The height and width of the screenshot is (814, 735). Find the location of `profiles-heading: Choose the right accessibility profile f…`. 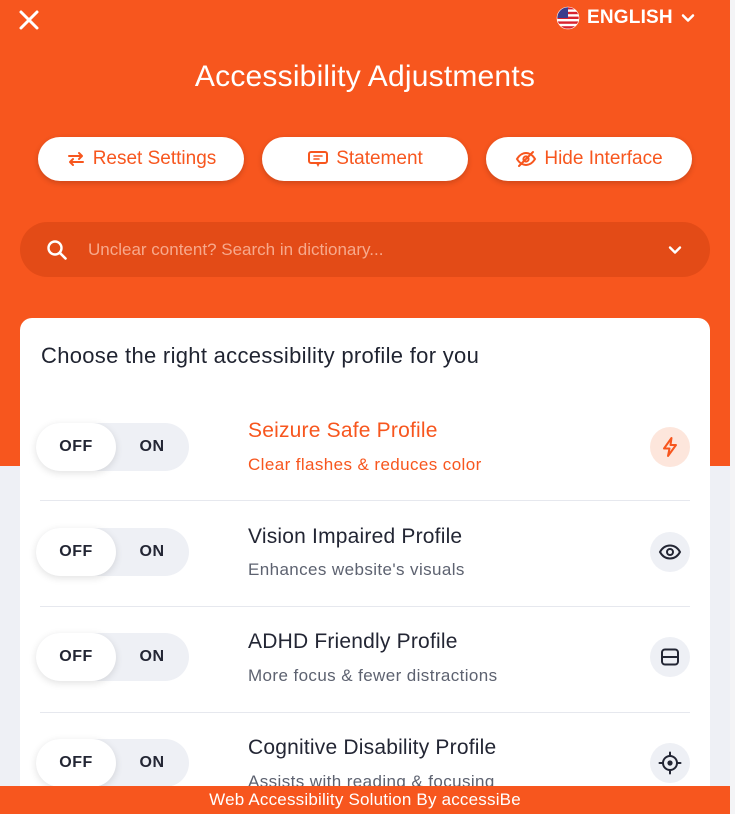

profiles-heading: Choose the right accessibility profile f… is located at coordinates (260, 355).